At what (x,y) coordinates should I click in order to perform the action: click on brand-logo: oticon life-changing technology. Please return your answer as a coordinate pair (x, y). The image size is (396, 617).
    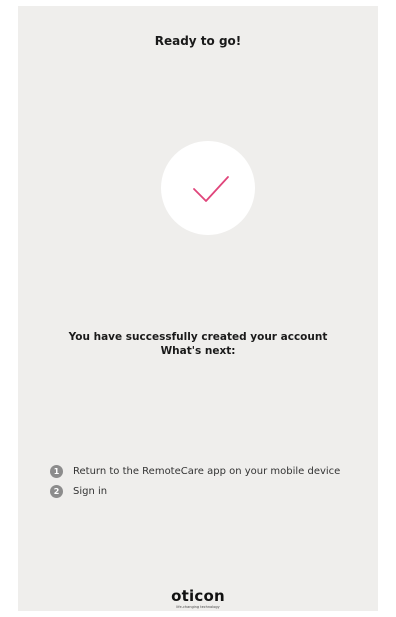
    Looking at the image, I should click on (198, 598).